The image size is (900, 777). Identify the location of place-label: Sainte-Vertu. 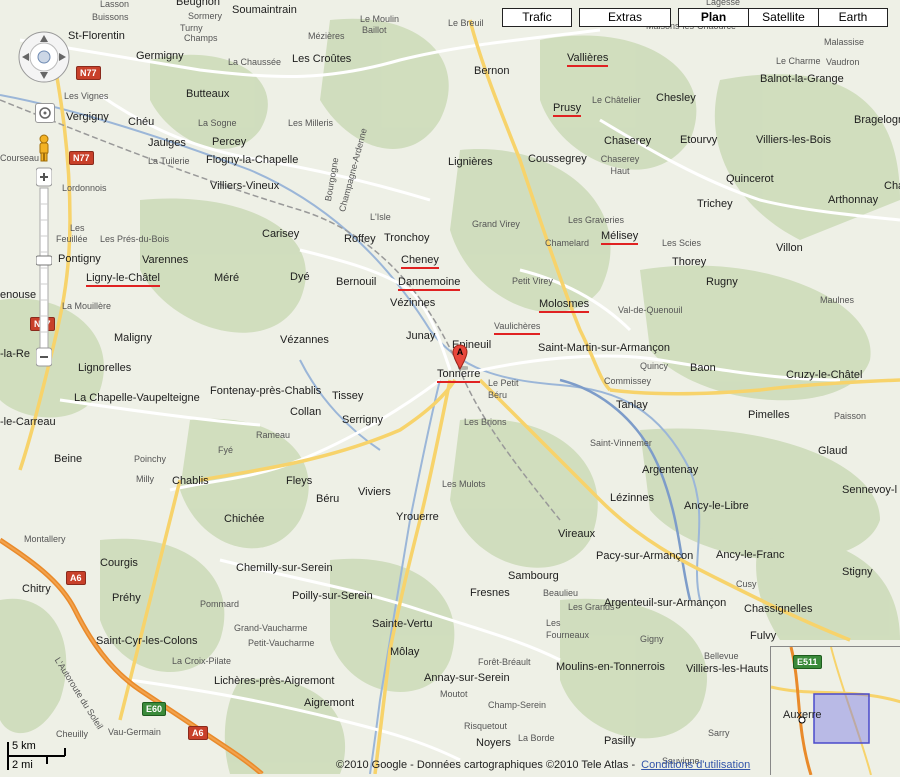
(402, 624).